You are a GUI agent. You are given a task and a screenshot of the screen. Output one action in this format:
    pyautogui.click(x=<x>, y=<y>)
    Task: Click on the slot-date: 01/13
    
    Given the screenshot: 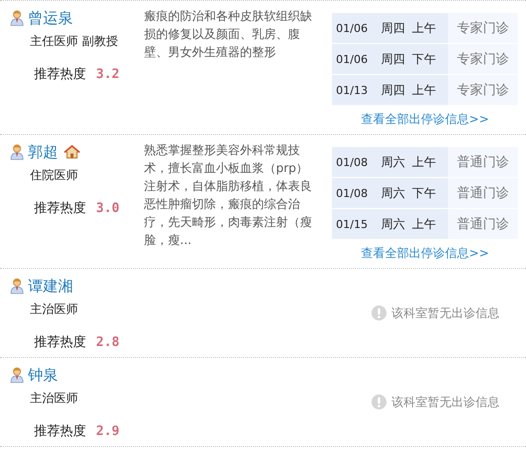 What is the action you would take?
    pyautogui.click(x=352, y=90)
    